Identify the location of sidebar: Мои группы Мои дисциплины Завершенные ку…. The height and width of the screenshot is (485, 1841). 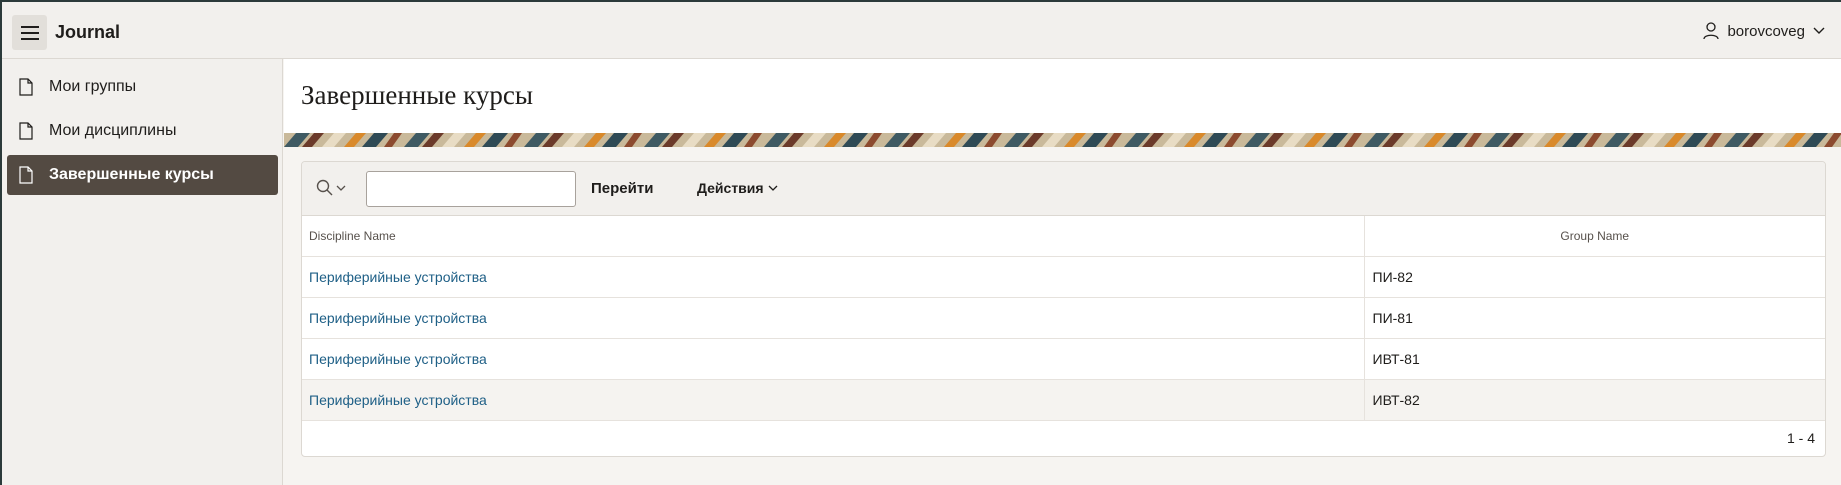
(142, 272).